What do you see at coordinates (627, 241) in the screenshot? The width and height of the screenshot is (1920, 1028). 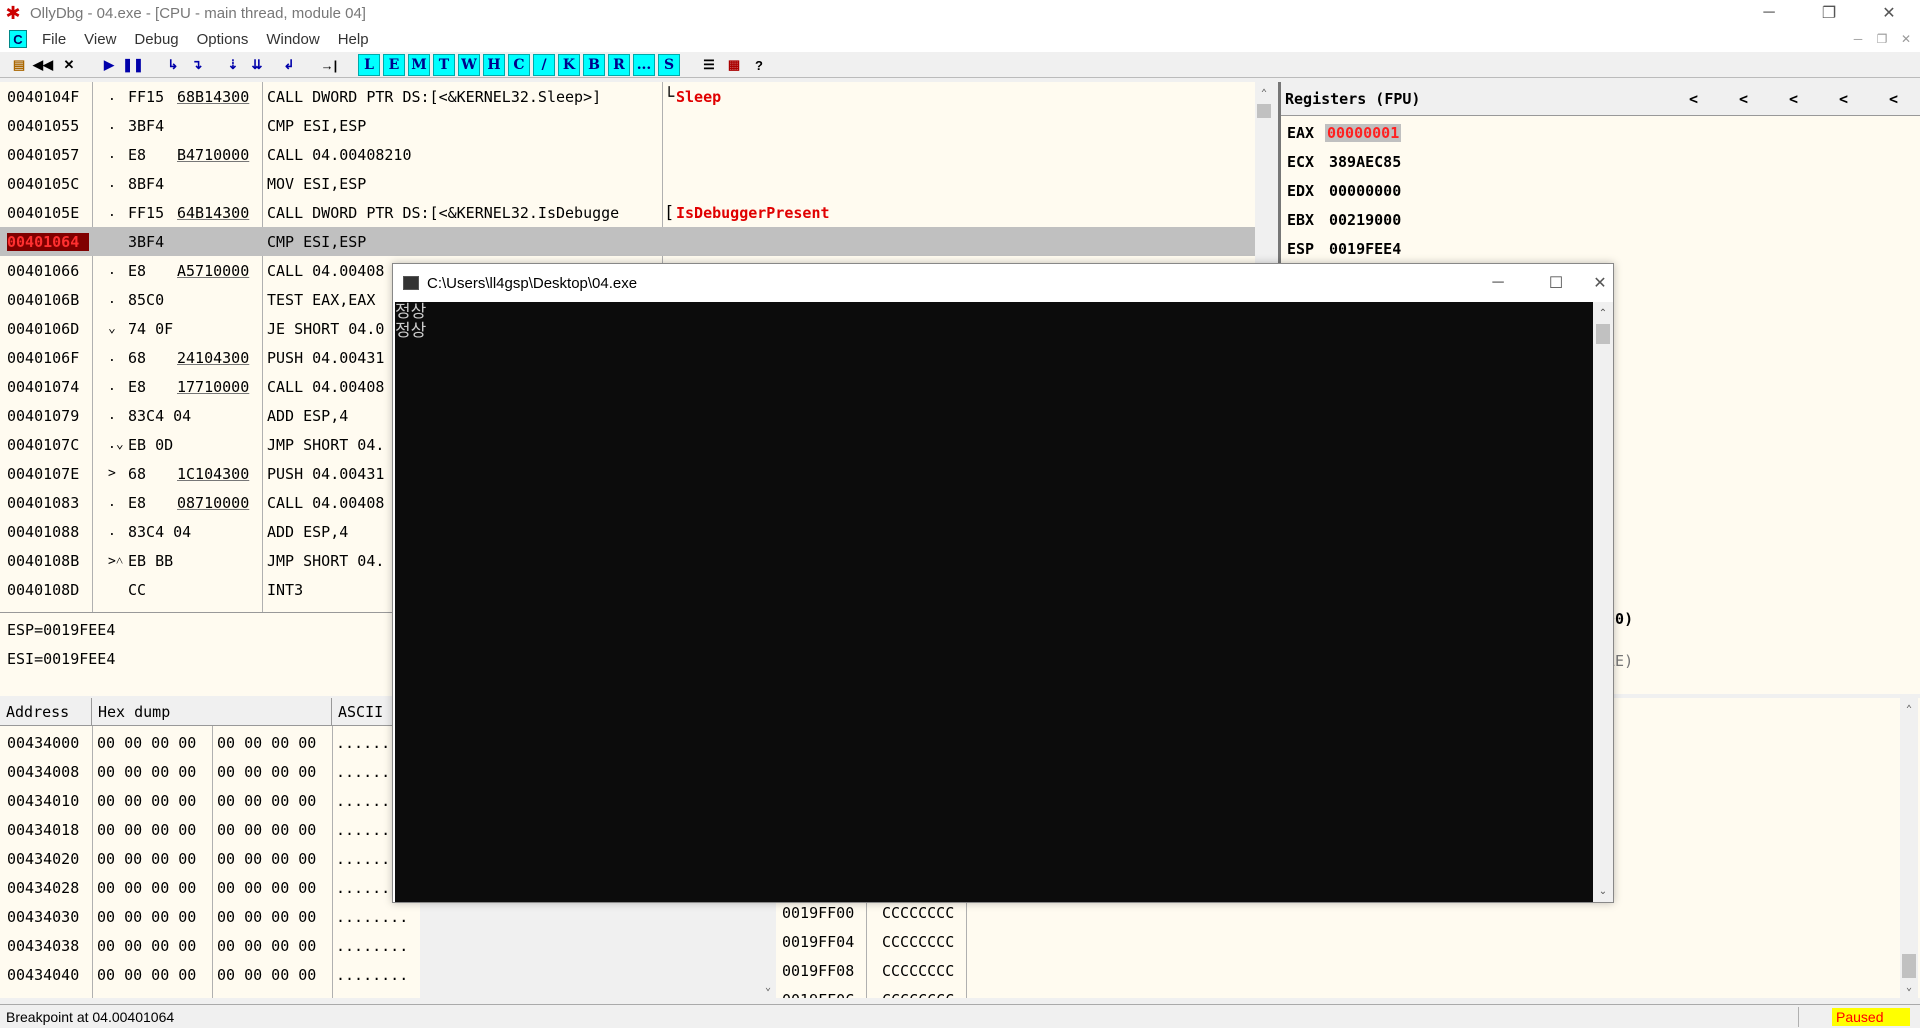 I see `disasm-row: 00401064 3BF4 CMP ESI,ESP` at bounding box center [627, 241].